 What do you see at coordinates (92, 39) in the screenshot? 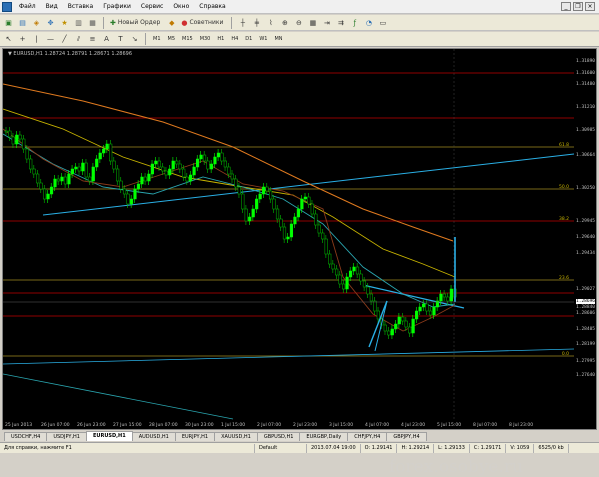
I see `fibonacci-icon: ≡` at bounding box center [92, 39].